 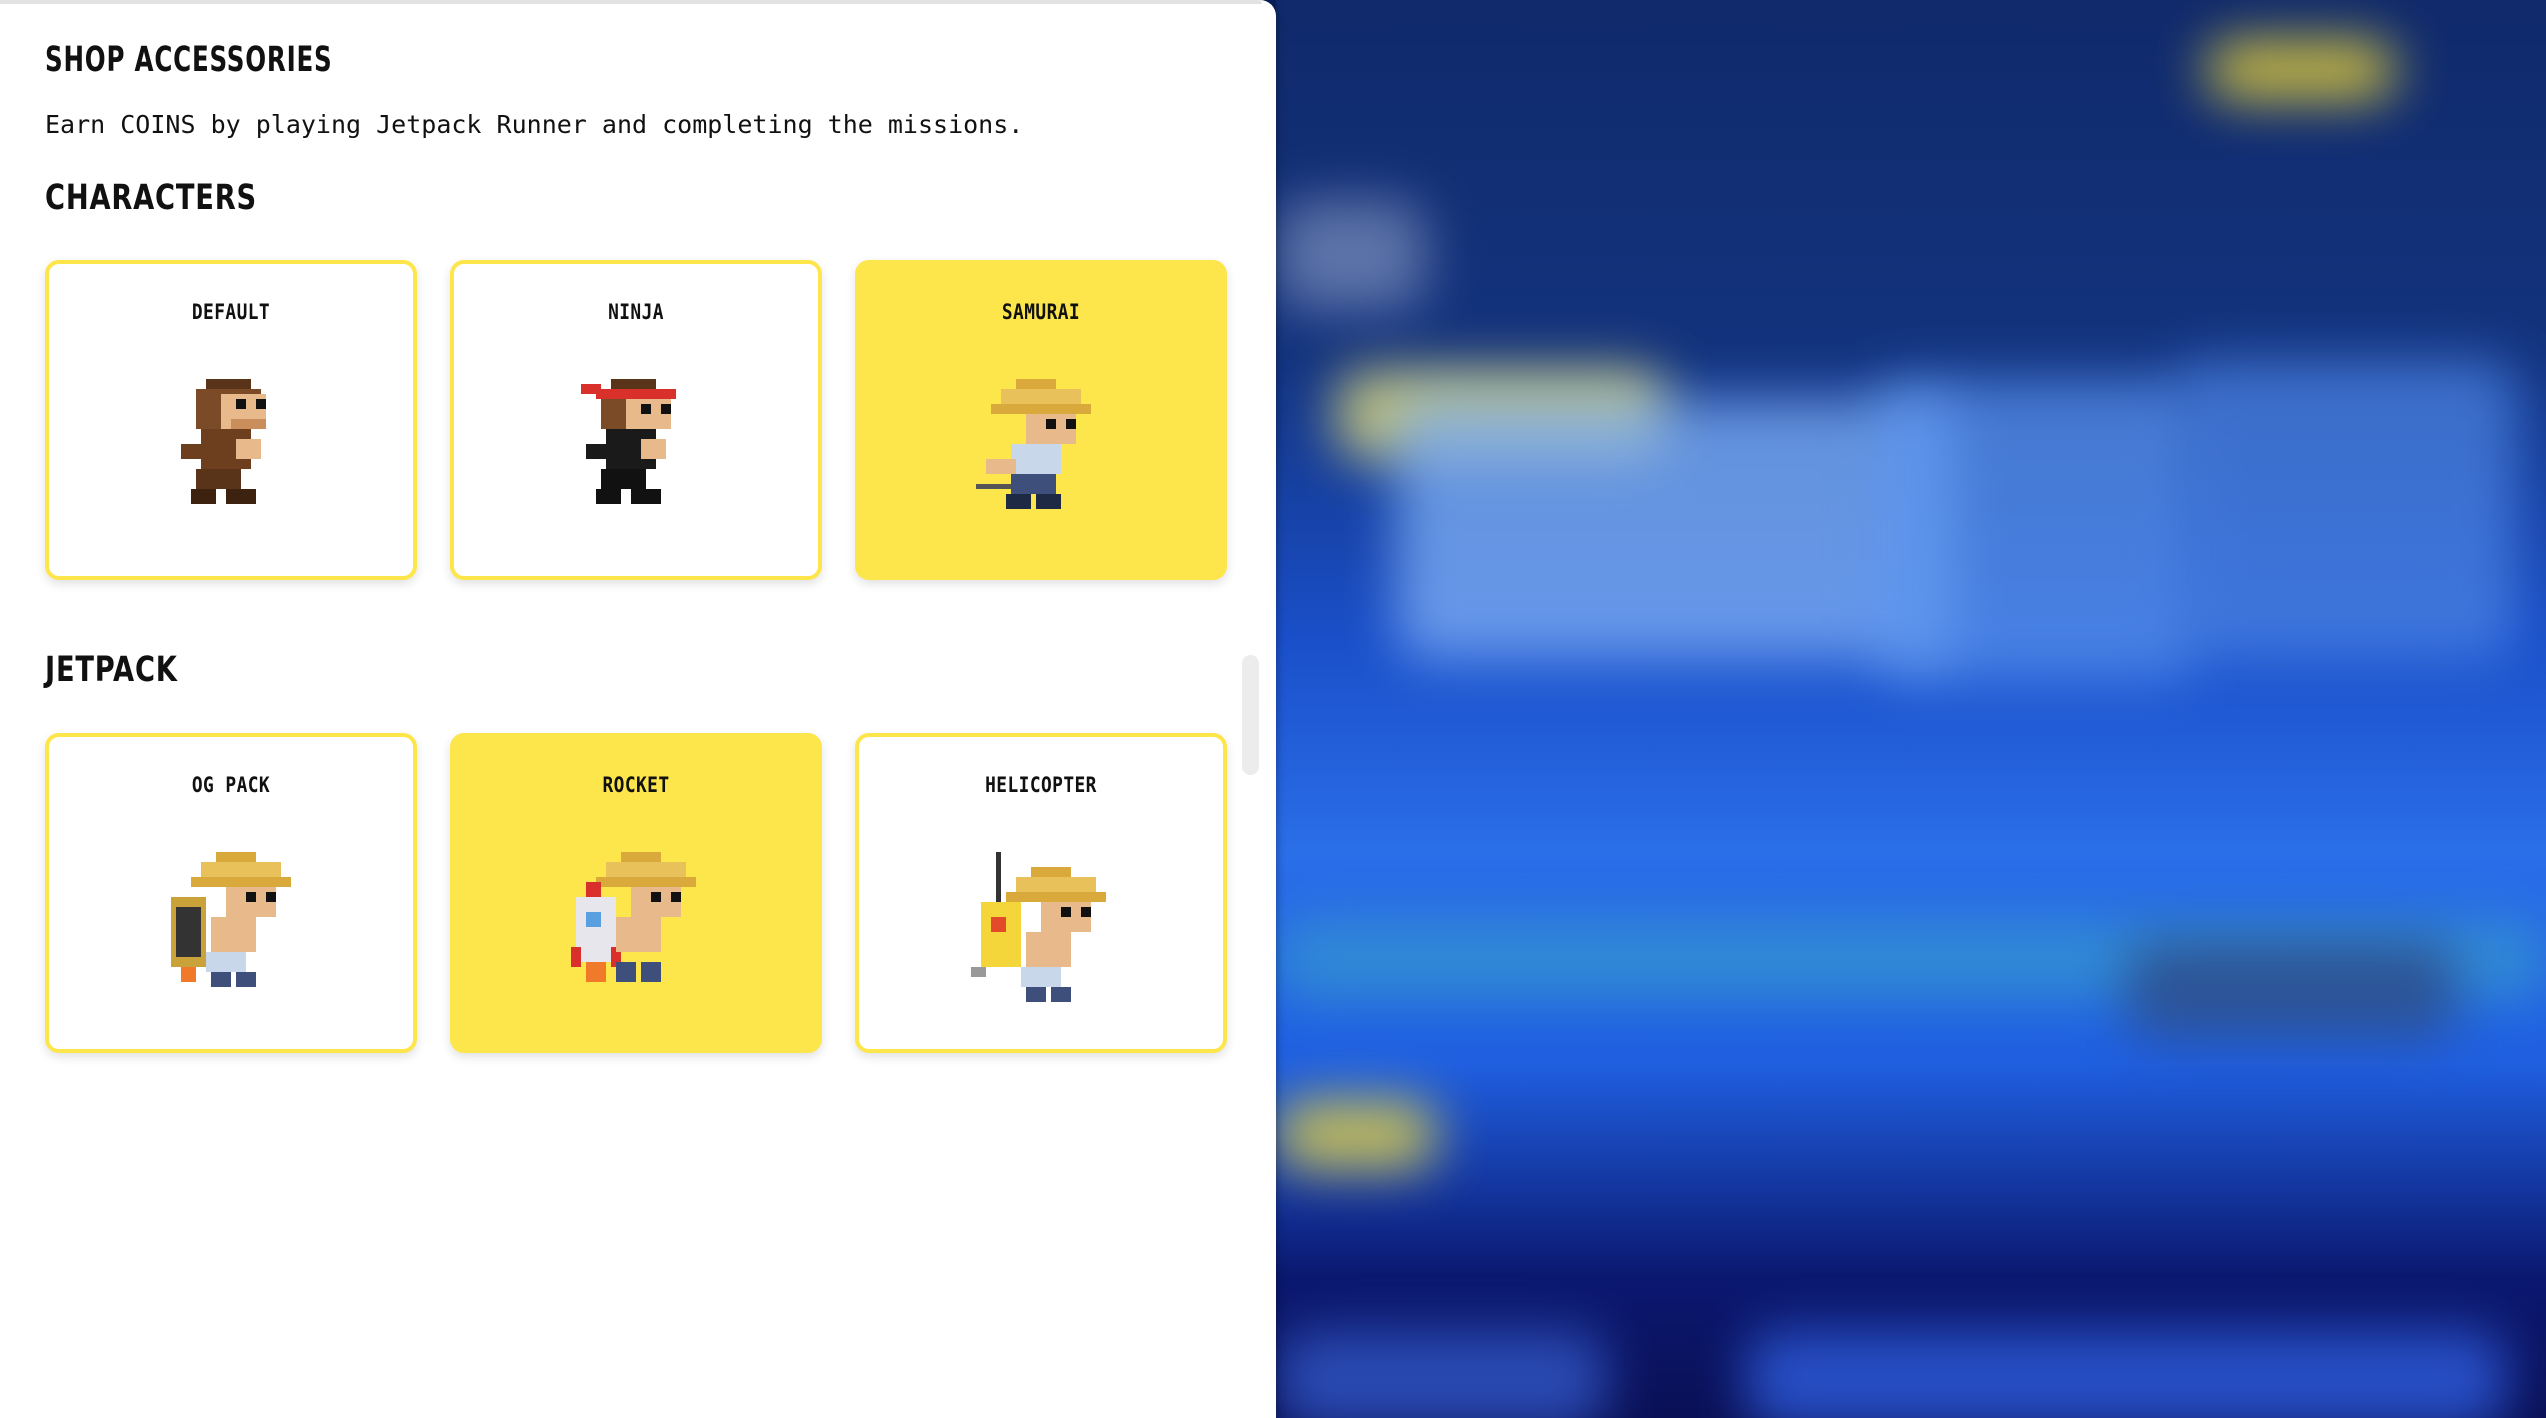 What do you see at coordinates (151, 198) in the screenshot?
I see `characters-heading: CHARACTERS` at bounding box center [151, 198].